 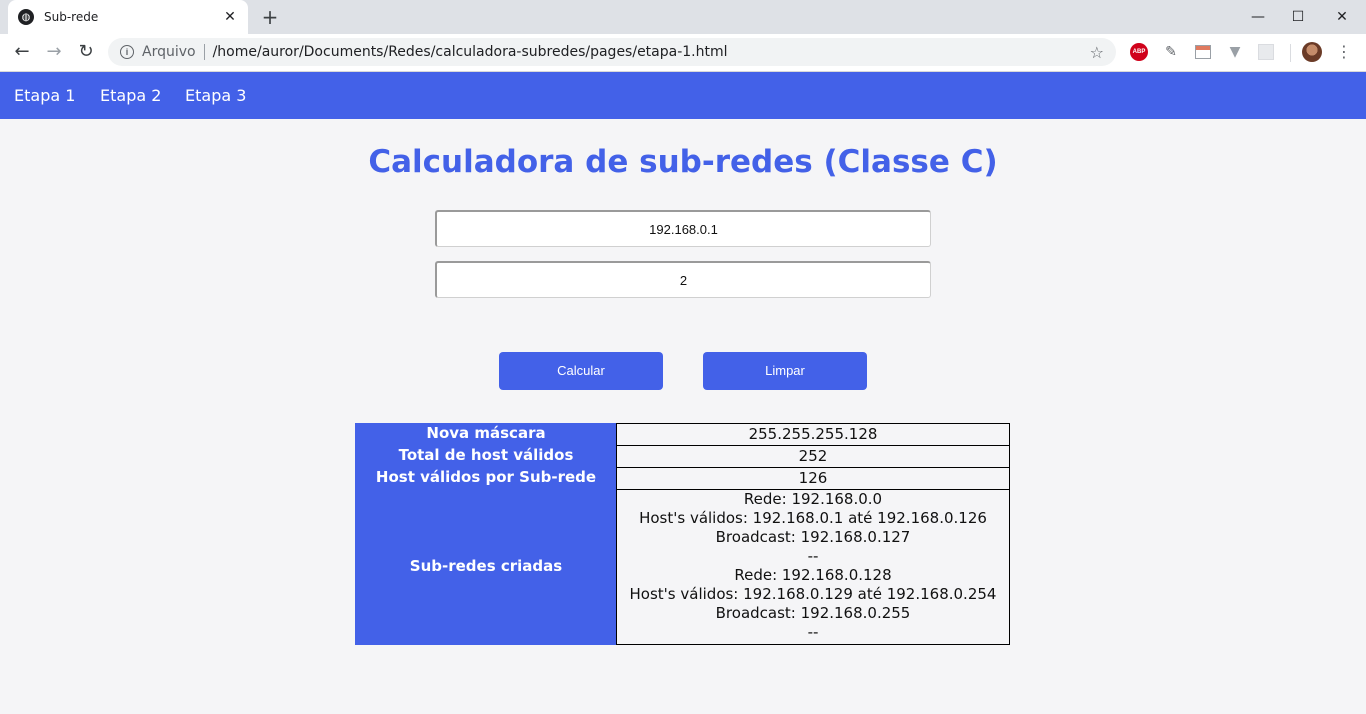 I want to click on clear-button: Limpar, so click(x=785, y=371).